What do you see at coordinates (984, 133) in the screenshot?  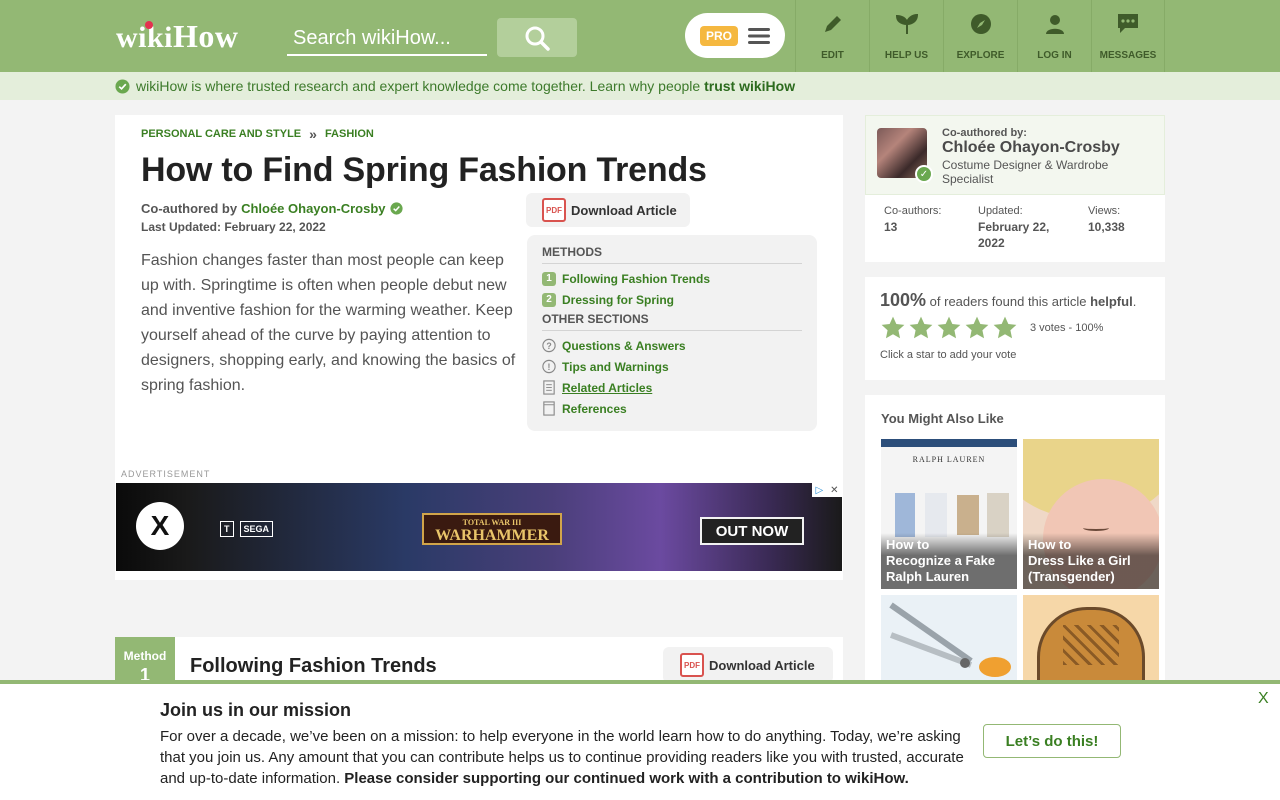 I see `coauthor-label: Co-authored by:` at bounding box center [984, 133].